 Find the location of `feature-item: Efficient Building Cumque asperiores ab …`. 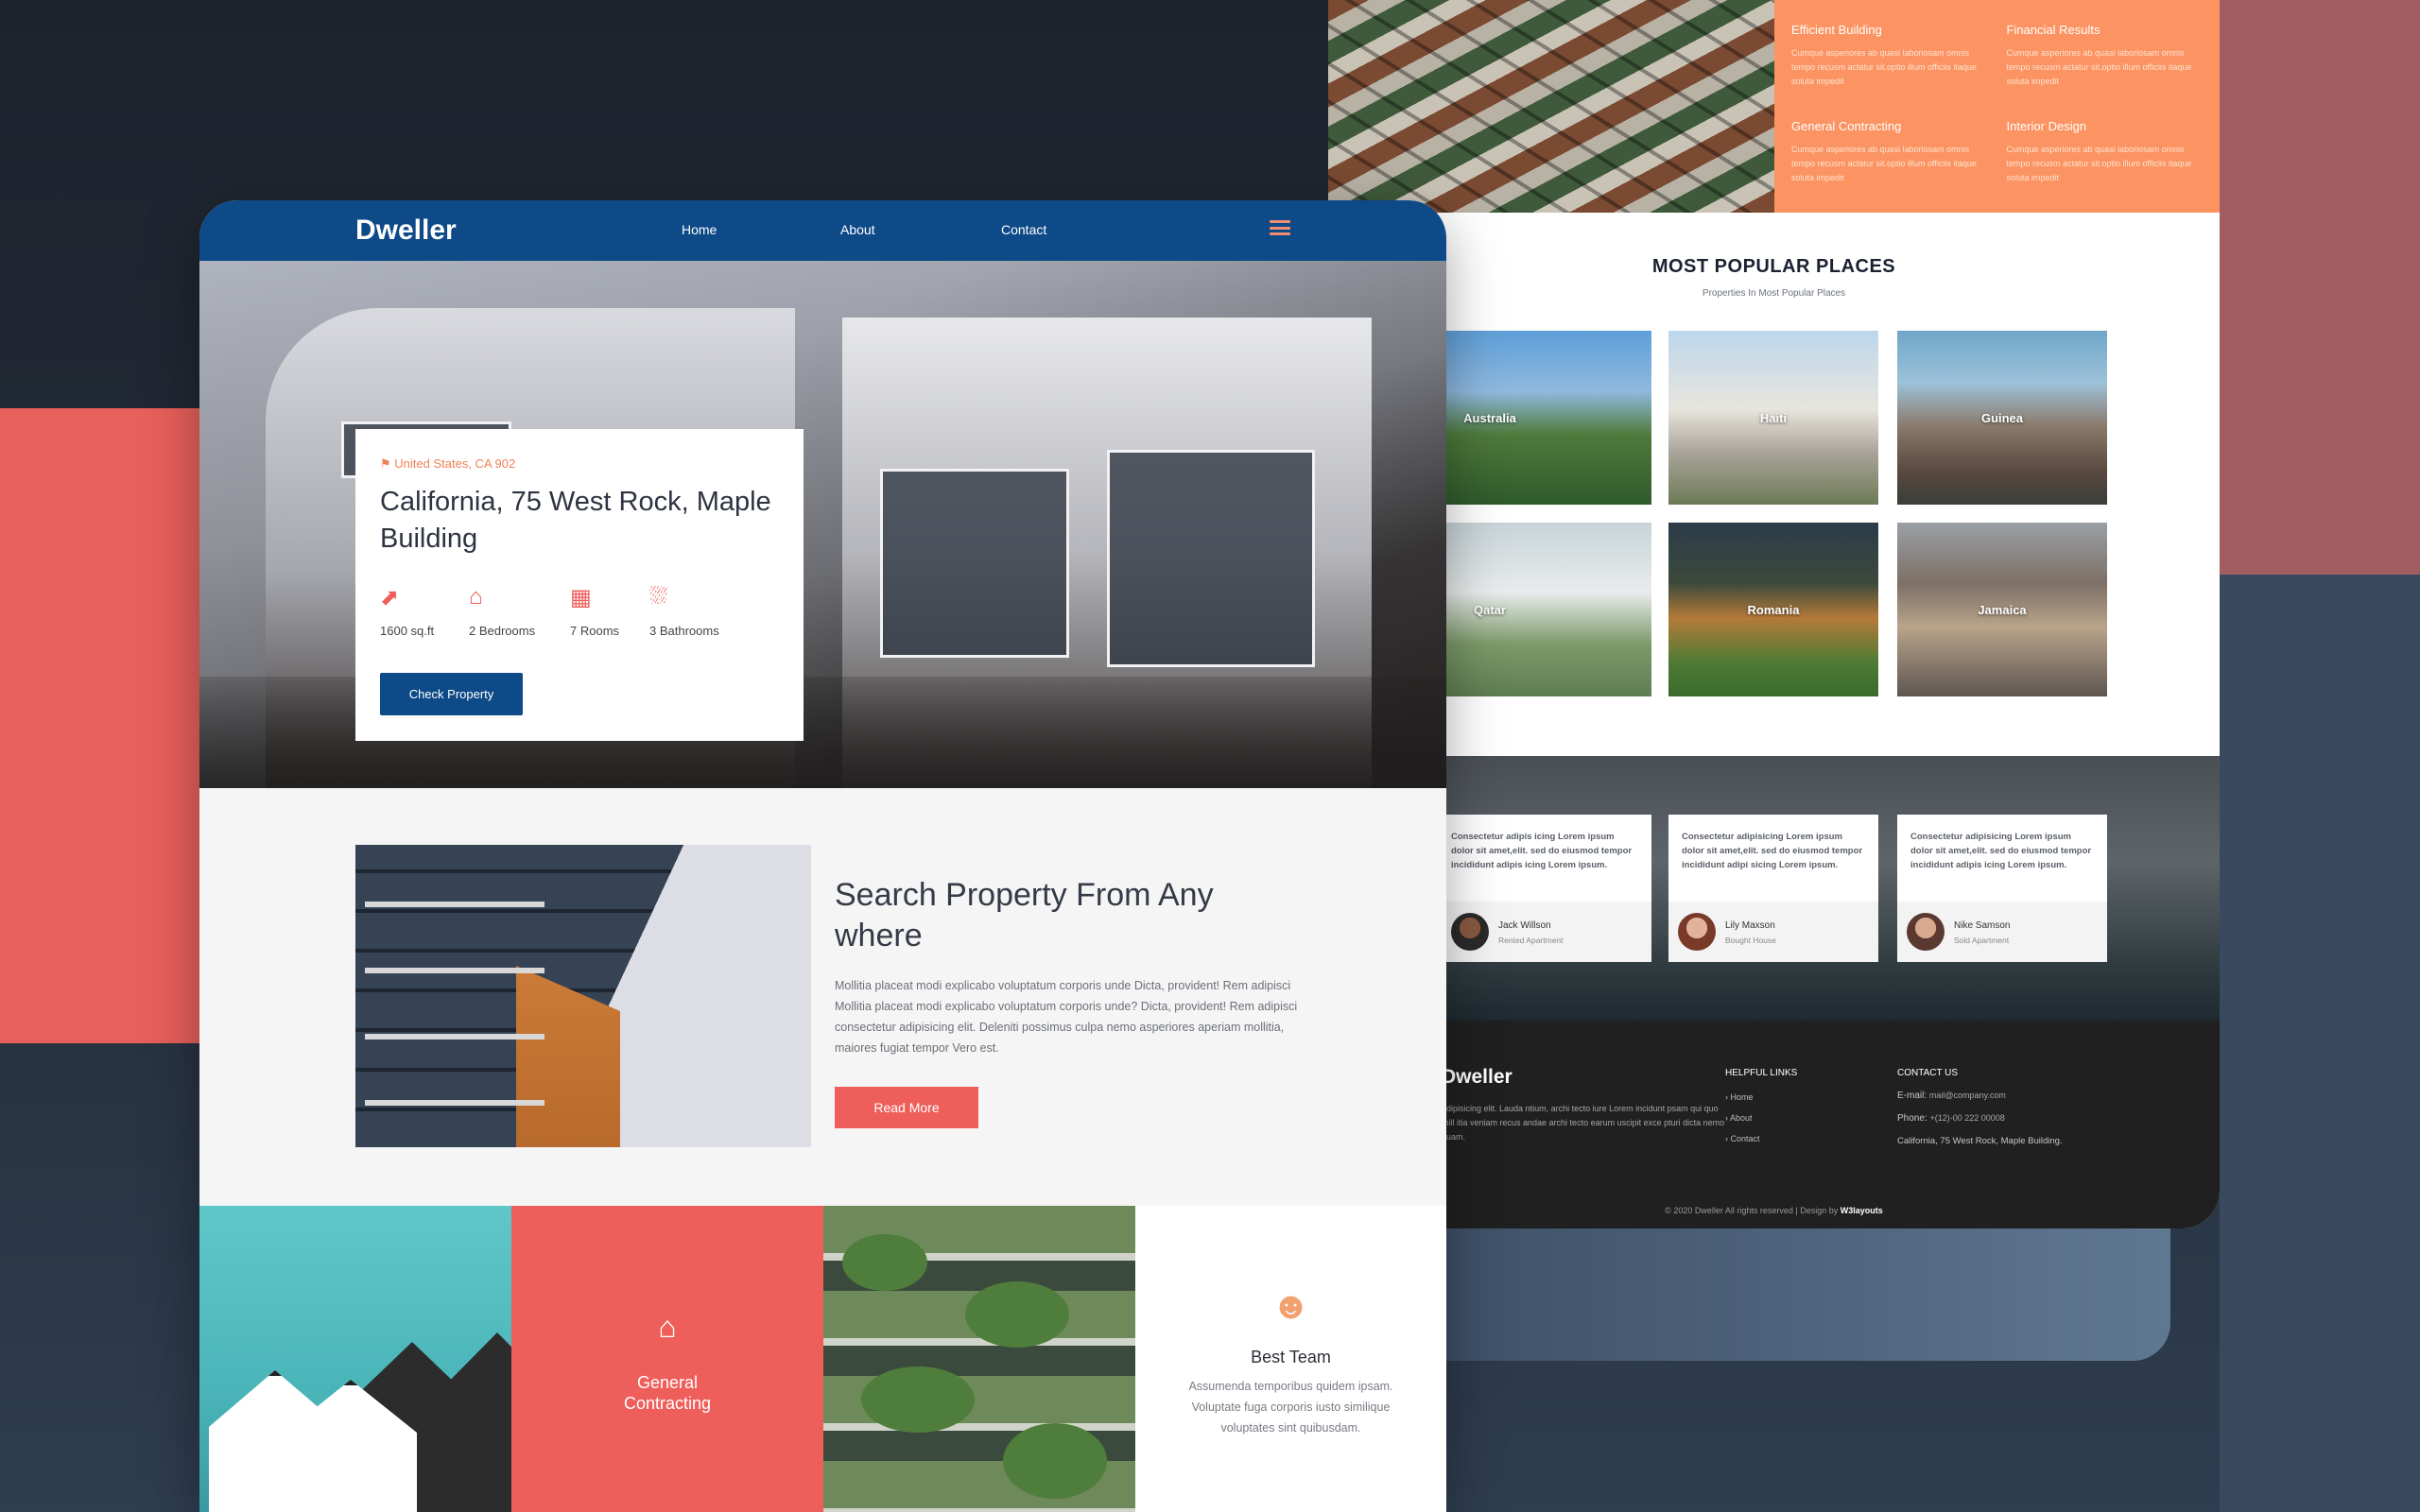

feature-item: Efficient Building Cumque asperiores ab … is located at coordinates (1889, 58).